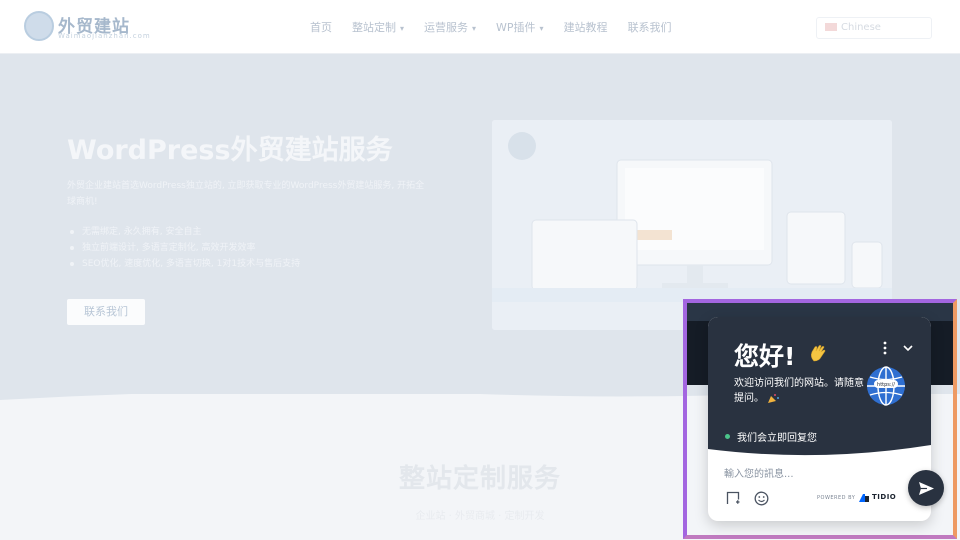 This screenshot has height=540, width=960. Describe the element at coordinates (884, 497) in the screenshot. I see `tidio-brand-name: TIDIO` at that location.